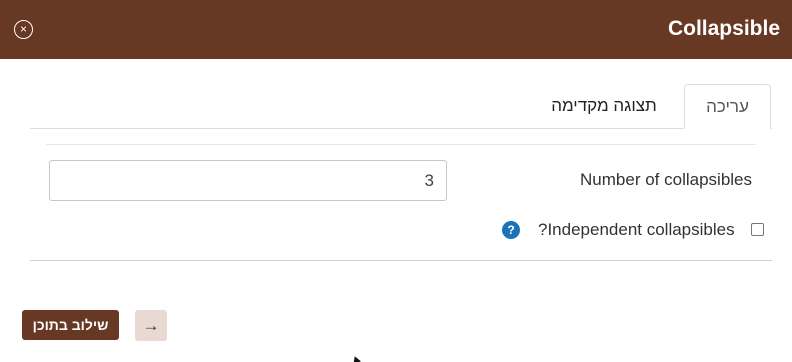 The image size is (792, 362). Describe the element at coordinates (636, 229) in the screenshot. I see `independent-collapsibles-label: ?Independent collapsibles` at that location.